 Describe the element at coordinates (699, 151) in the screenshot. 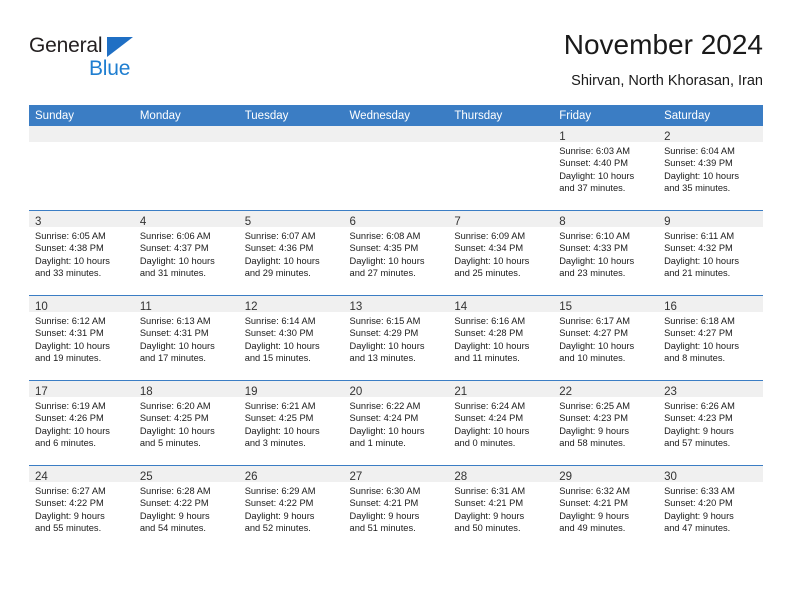

I see `sunrise-text: Sunrise: 6:04 AM` at that location.